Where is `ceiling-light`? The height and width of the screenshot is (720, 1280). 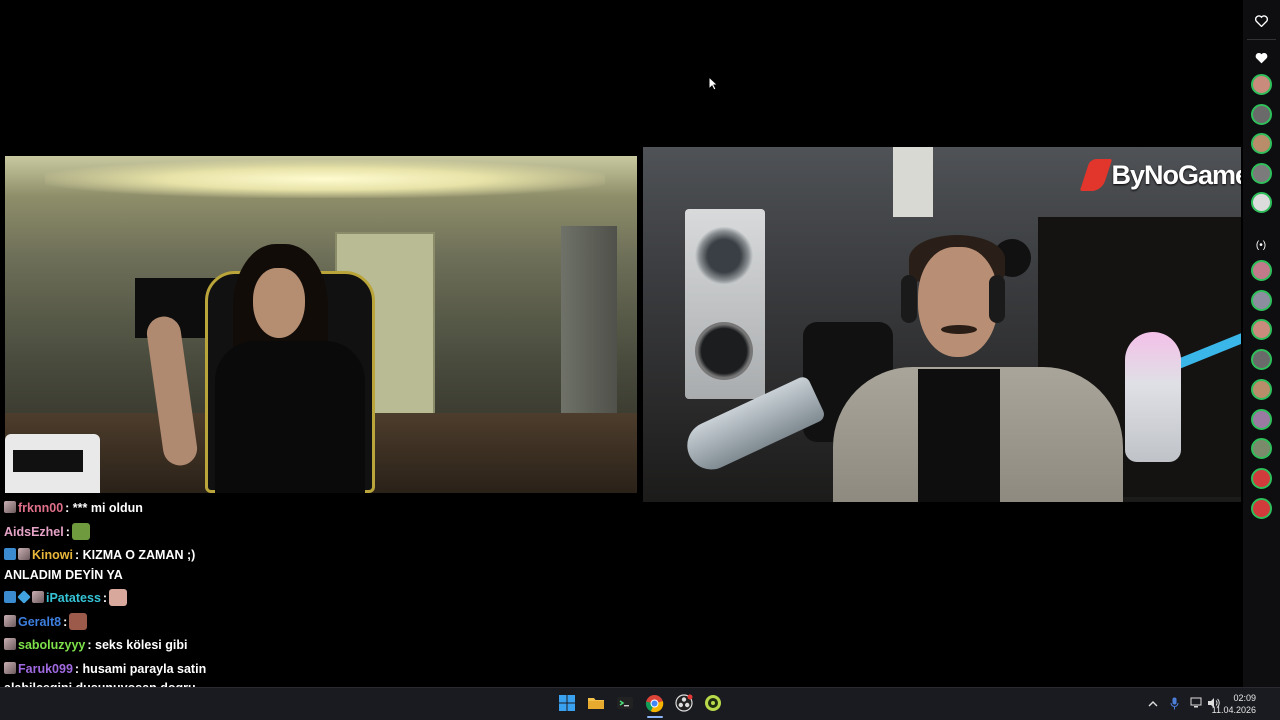 ceiling-light is located at coordinates (325, 179).